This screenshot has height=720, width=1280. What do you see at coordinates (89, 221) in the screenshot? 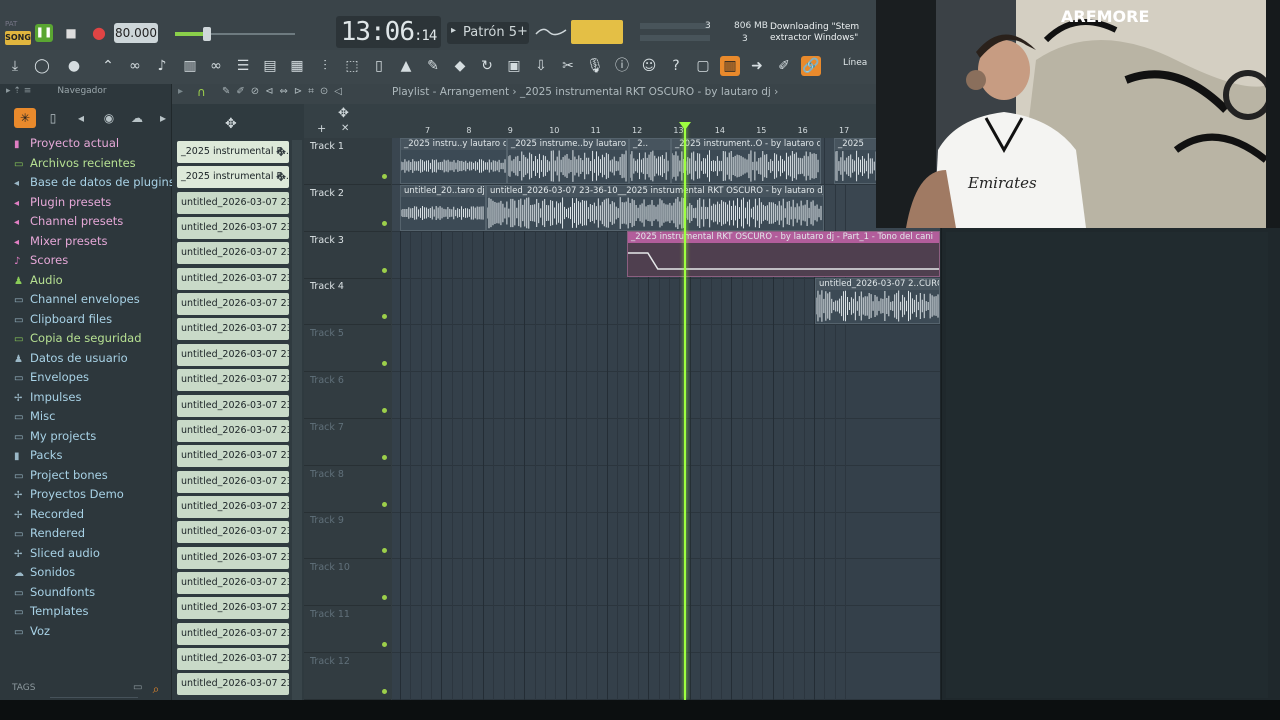
I see `browser-item: ◂ Channel presets` at bounding box center [89, 221].